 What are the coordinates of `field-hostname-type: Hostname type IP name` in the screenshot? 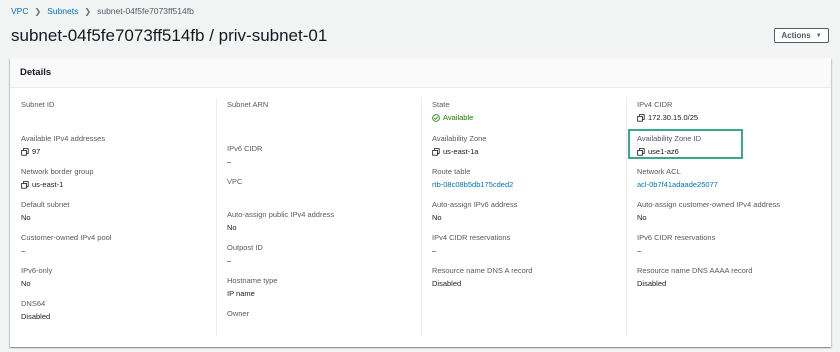 It's located at (252, 287).